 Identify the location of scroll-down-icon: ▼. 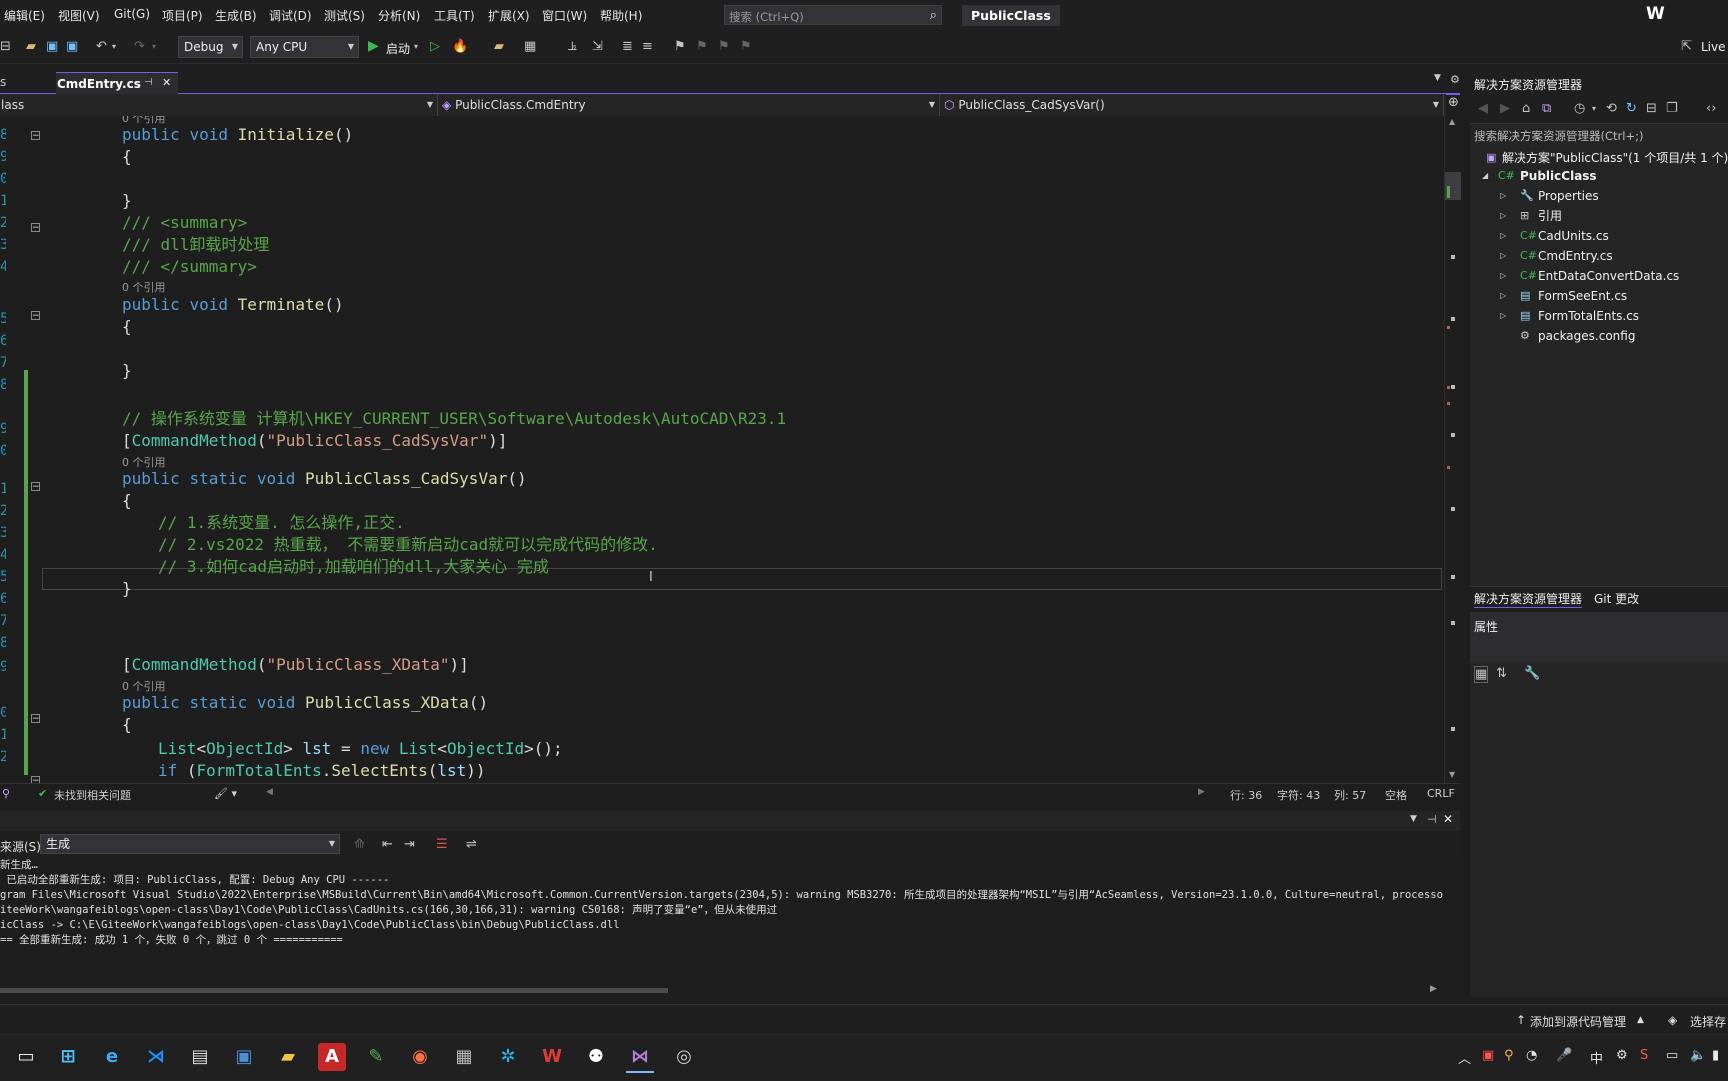
(1452, 774).